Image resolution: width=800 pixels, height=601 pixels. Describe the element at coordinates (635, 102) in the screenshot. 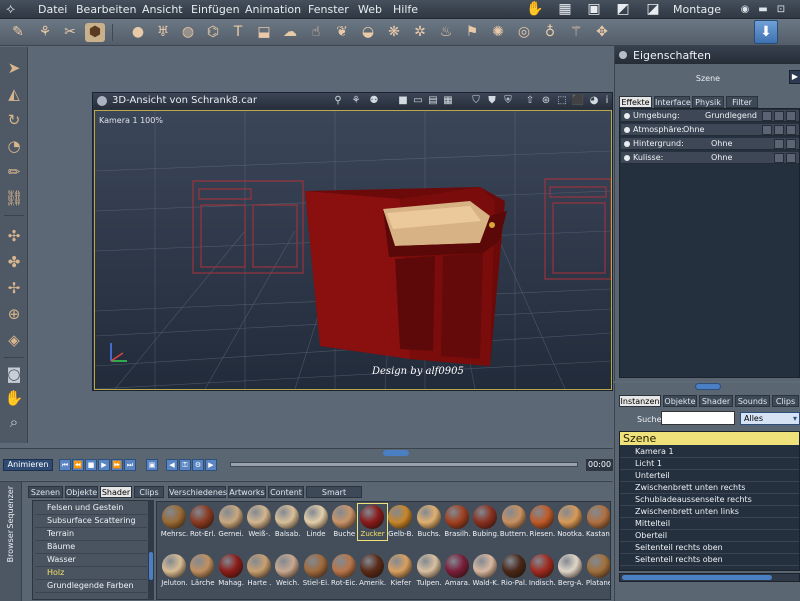

I see `tab-effekte: Effekte` at that location.